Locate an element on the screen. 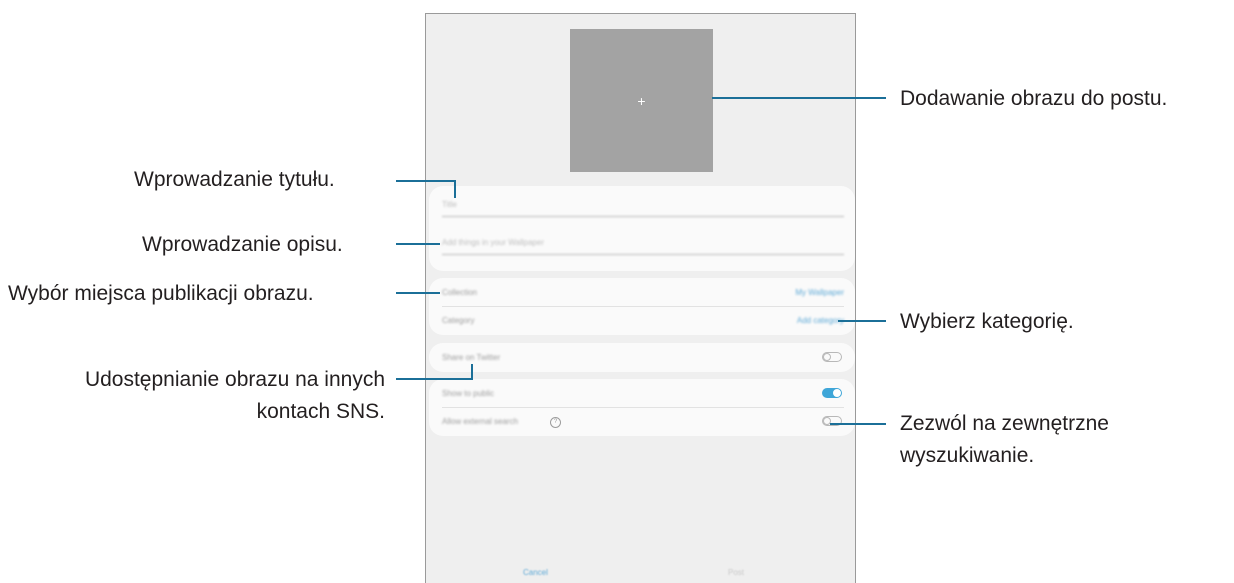  callout-line-search is located at coordinates (858, 424).